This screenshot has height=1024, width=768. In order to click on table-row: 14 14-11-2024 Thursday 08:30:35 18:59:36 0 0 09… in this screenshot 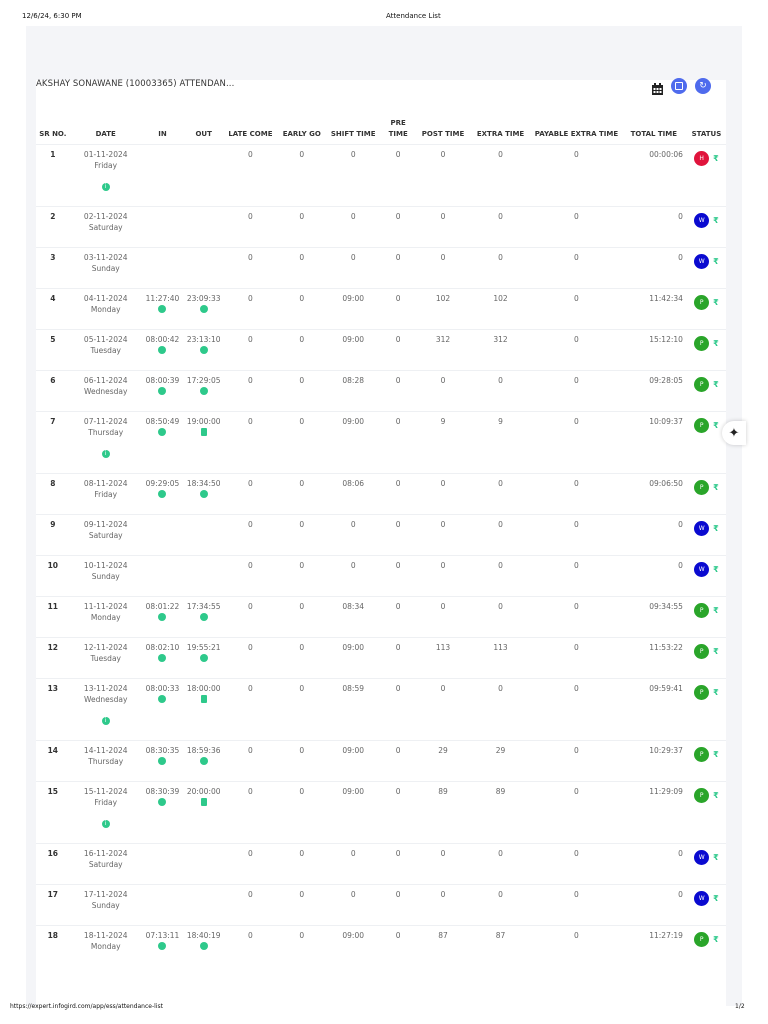, I will do `click(381, 761)`.